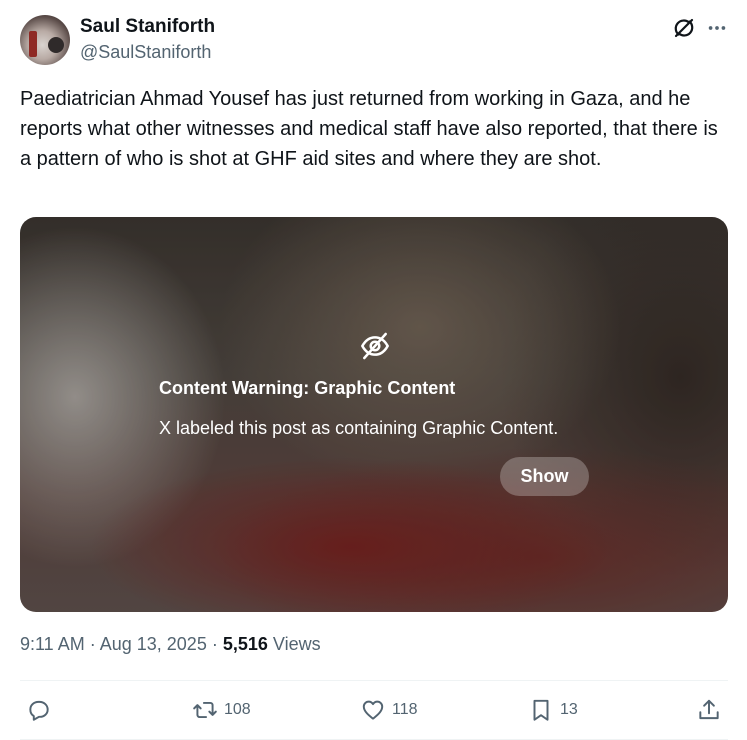 The image size is (747, 740). What do you see at coordinates (389, 710) in the screenshot?
I see `like-button: 118` at bounding box center [389, 710].